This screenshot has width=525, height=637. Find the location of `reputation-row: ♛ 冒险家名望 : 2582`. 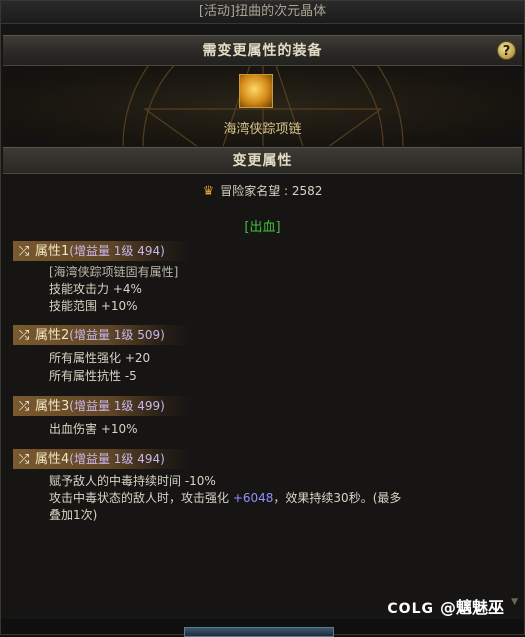

reputation-row: ♛ 冒险家名望 : 2582 is located at coordinates (262, 190).